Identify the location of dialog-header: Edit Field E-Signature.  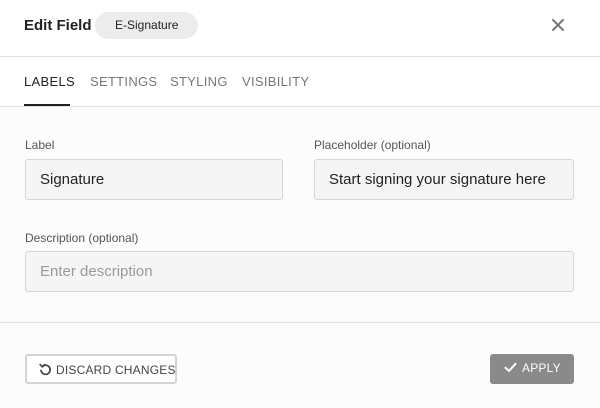
(300, 28).